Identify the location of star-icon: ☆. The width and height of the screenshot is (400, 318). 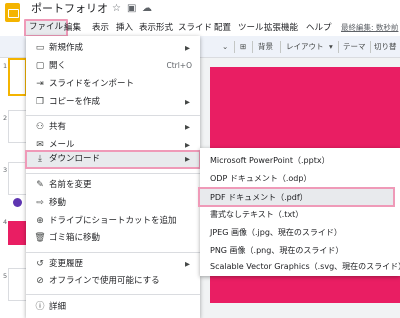
(116, 8).